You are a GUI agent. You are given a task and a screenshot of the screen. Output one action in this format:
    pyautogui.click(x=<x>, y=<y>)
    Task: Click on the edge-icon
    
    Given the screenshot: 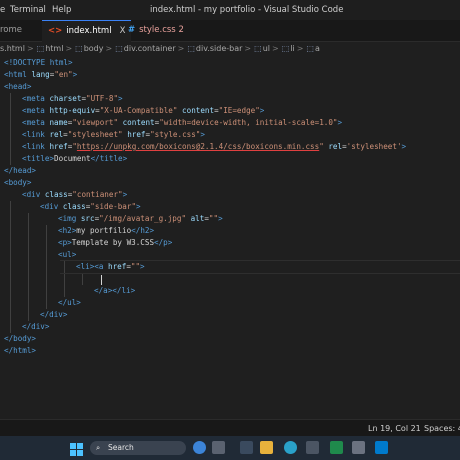 What is the action you would take?
    pyautogui.click(x=290, y=447)
    